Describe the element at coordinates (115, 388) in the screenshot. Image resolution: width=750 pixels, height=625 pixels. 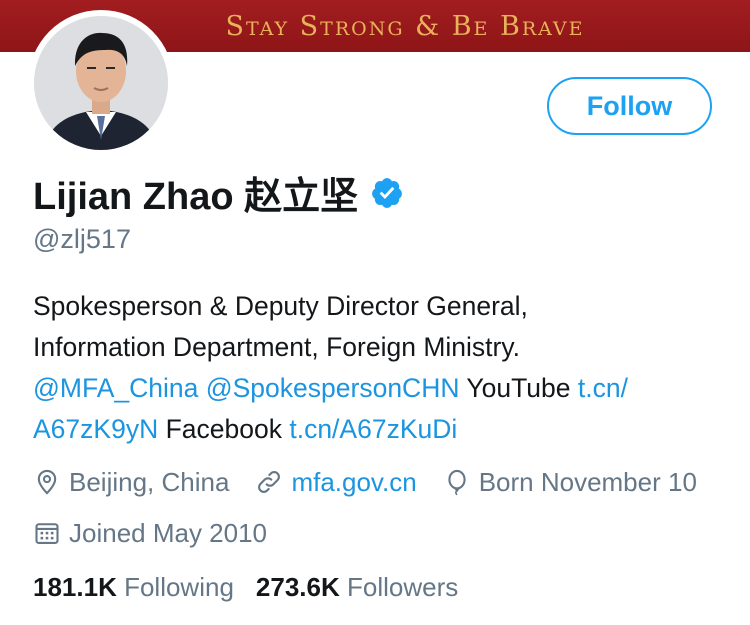
I see `mention-link: @MFA_China` at that location.